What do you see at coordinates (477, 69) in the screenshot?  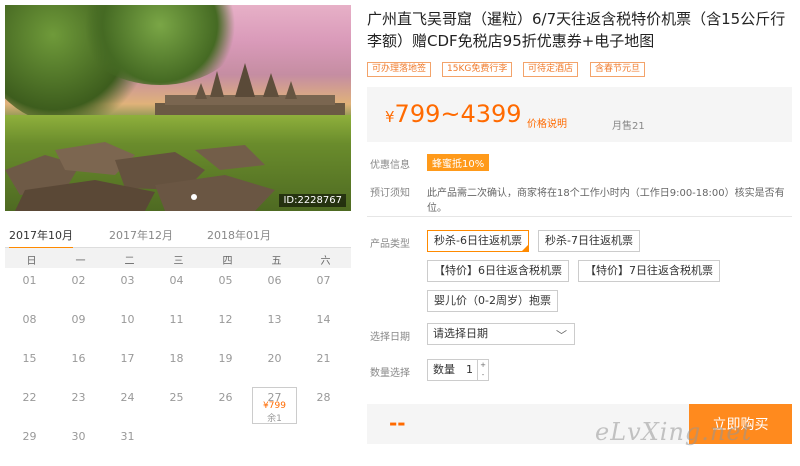 I see `feature-tag: 15KG免费行李` at bounding box center [477, 69].